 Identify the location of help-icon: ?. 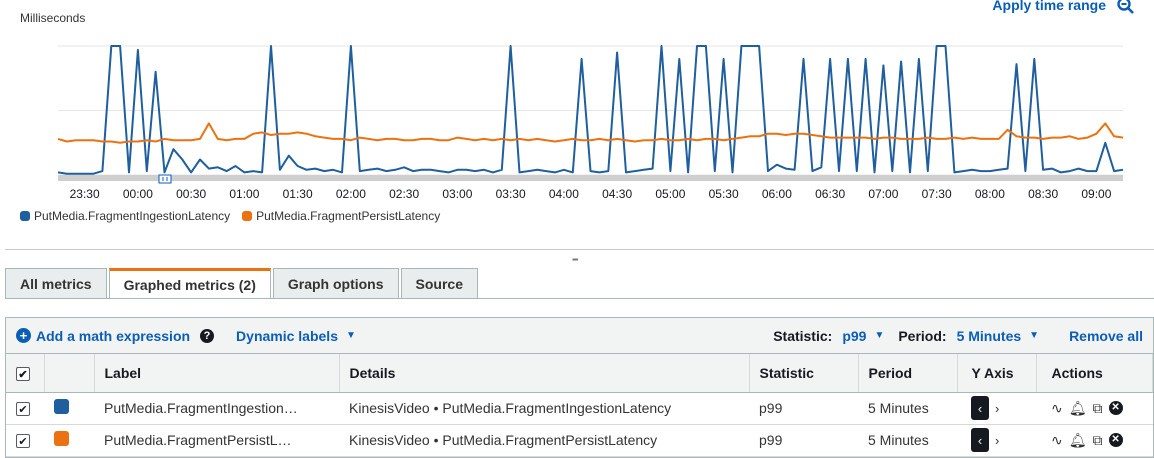
(207, 335).